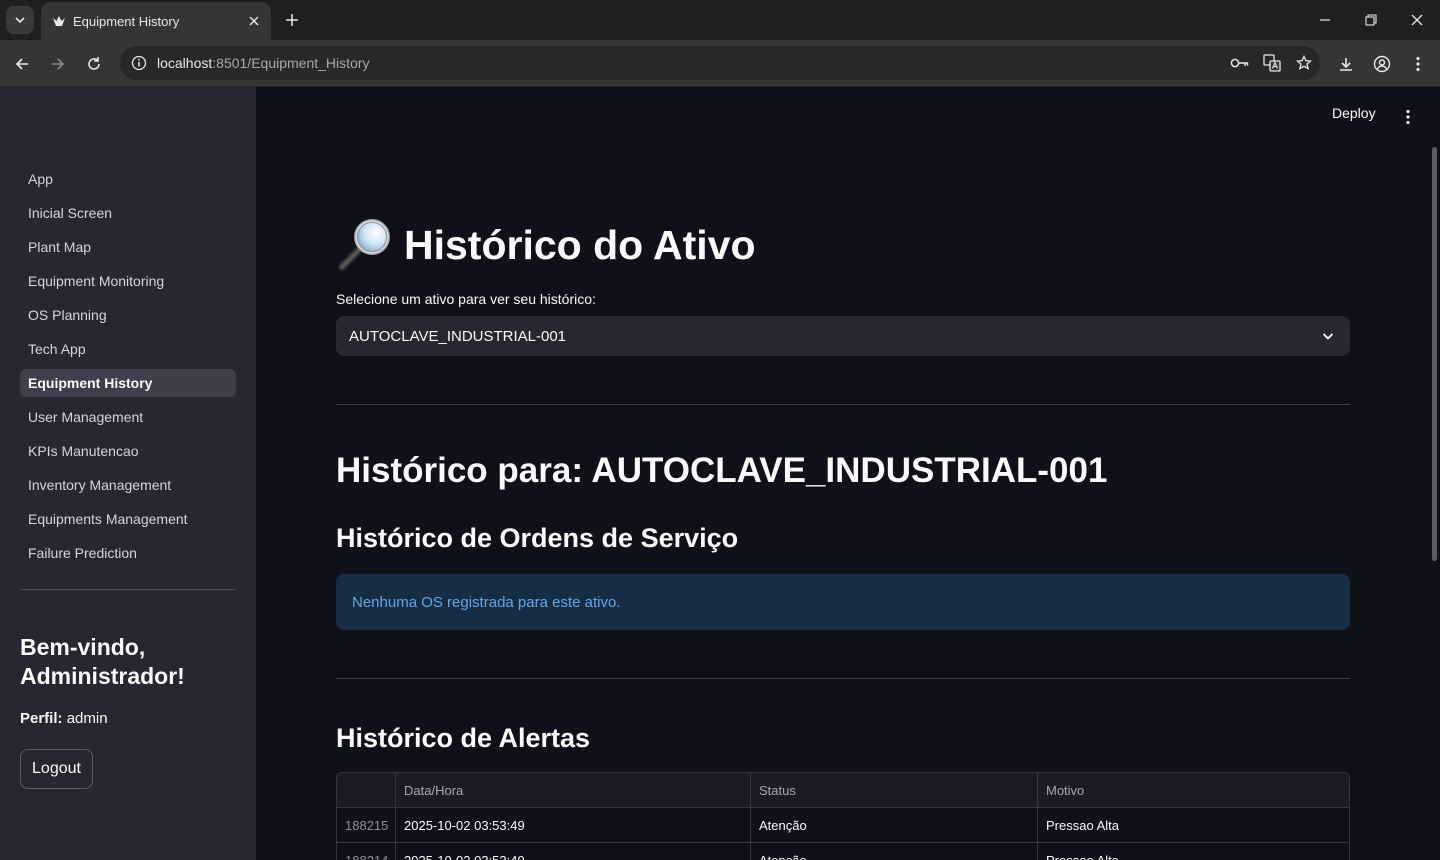 This screenshot has width=1440, height=860. I want to click on tab-title: Equipment History, so click(126, 21).